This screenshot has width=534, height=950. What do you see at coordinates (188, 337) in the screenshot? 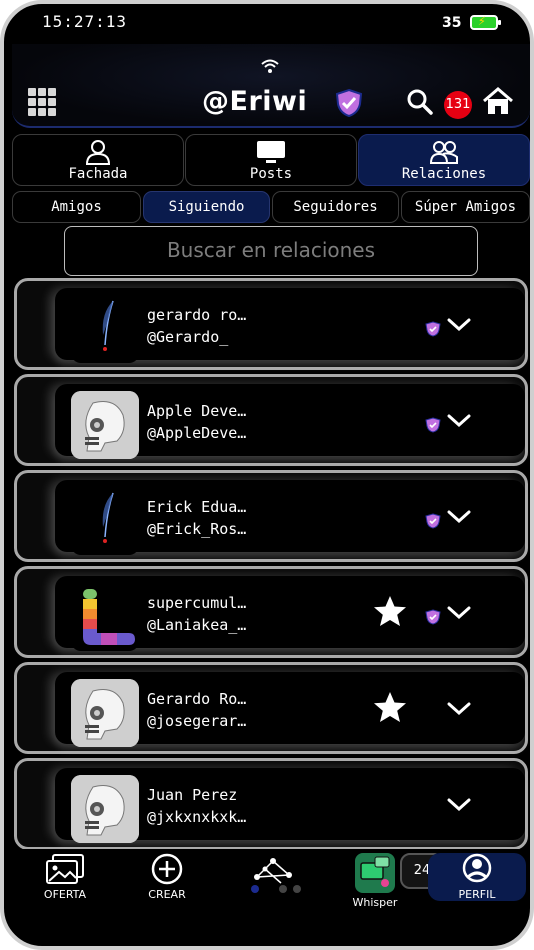
I see `relation-handle: @Gerardo_` at bounding box center [188, 337].